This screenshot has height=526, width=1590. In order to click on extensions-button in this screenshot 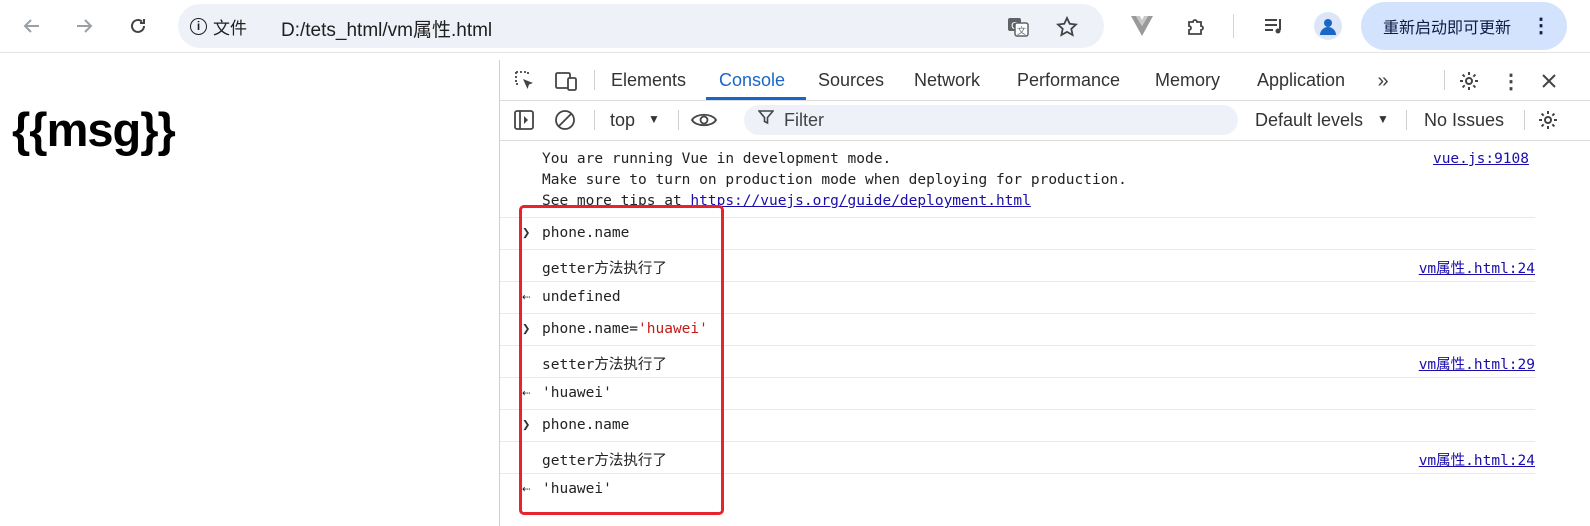, I will do `click(1196, 26)`.